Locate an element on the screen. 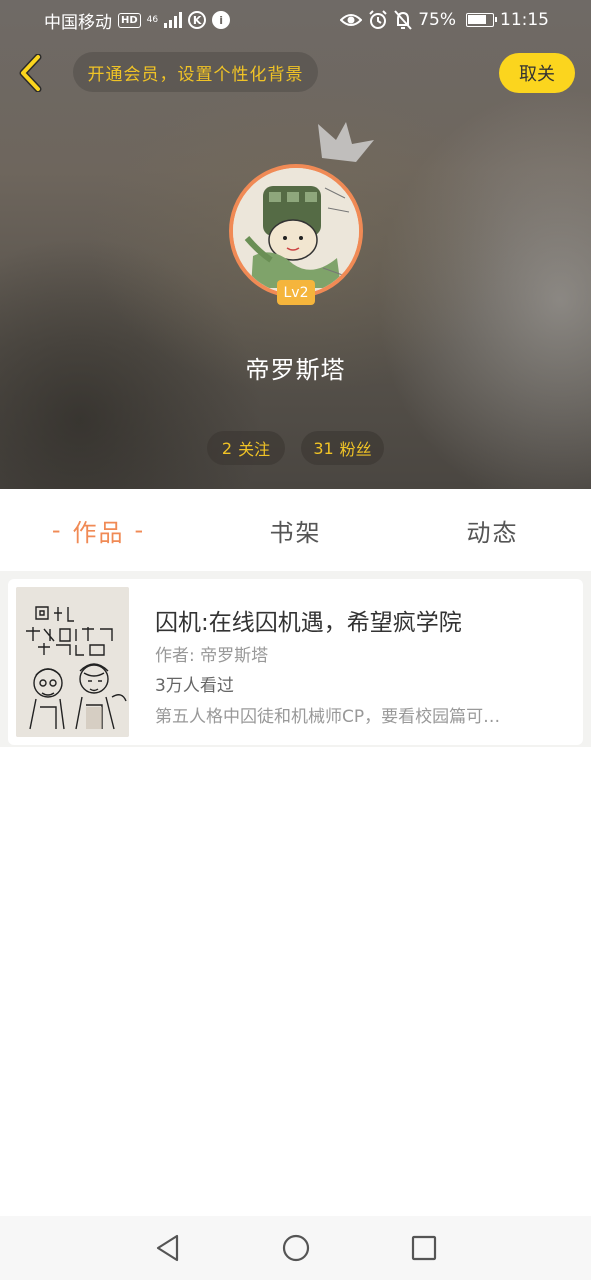 This screenshot has width=591, height=1280. circle-home-icon is located at coordinates (295, 1248).